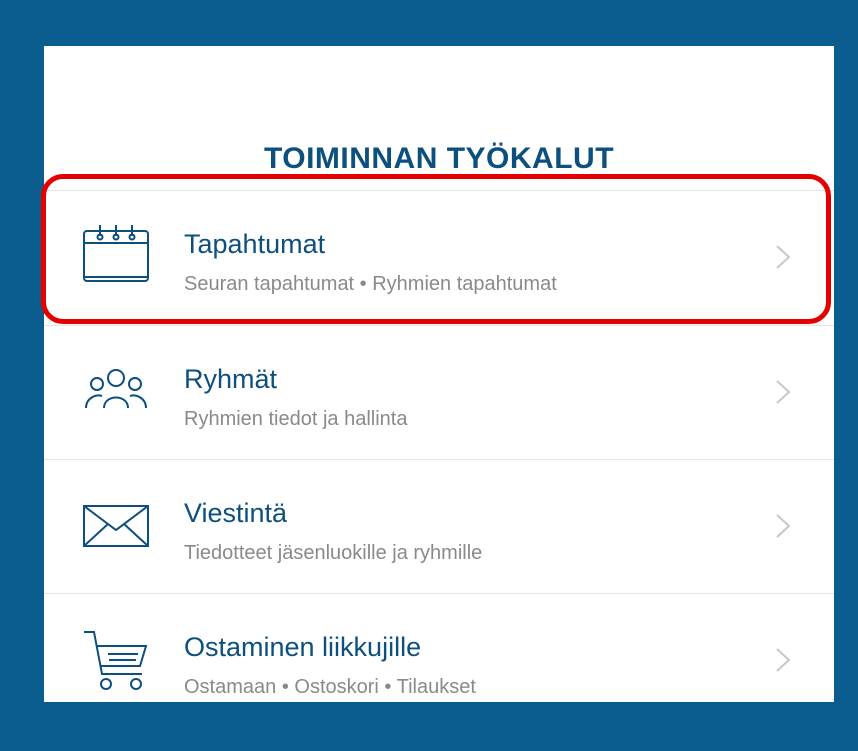 This screenshot has height=751, width=858. Describe the element at coordinates (255, 244) in the screenshot. I see `menu-item-label: Tapahtumat` at that location.